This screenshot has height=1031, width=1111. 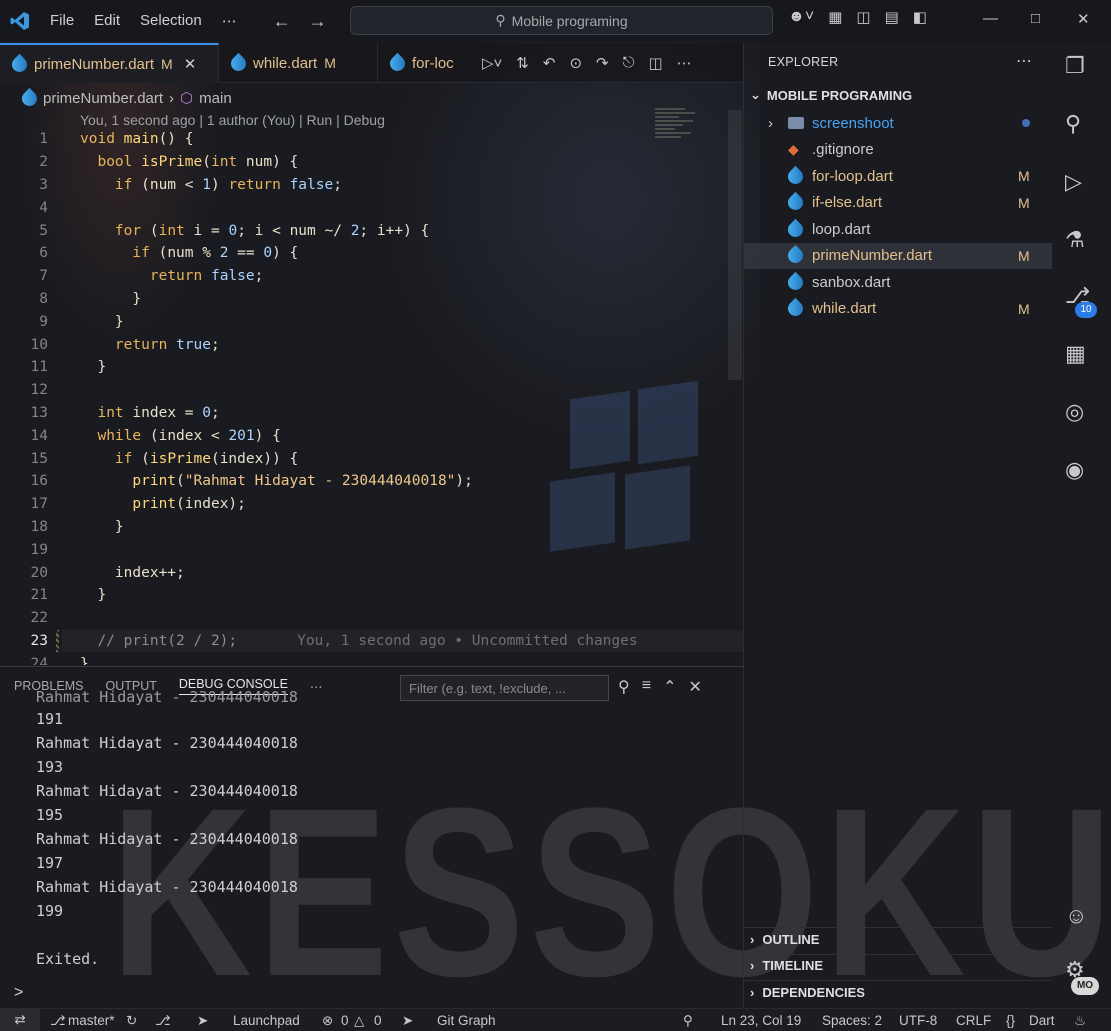 What do you see at coordinates (20, 21) in the screenshot?
I see `vscode-logo-icon` at bounding box center [20, 21].